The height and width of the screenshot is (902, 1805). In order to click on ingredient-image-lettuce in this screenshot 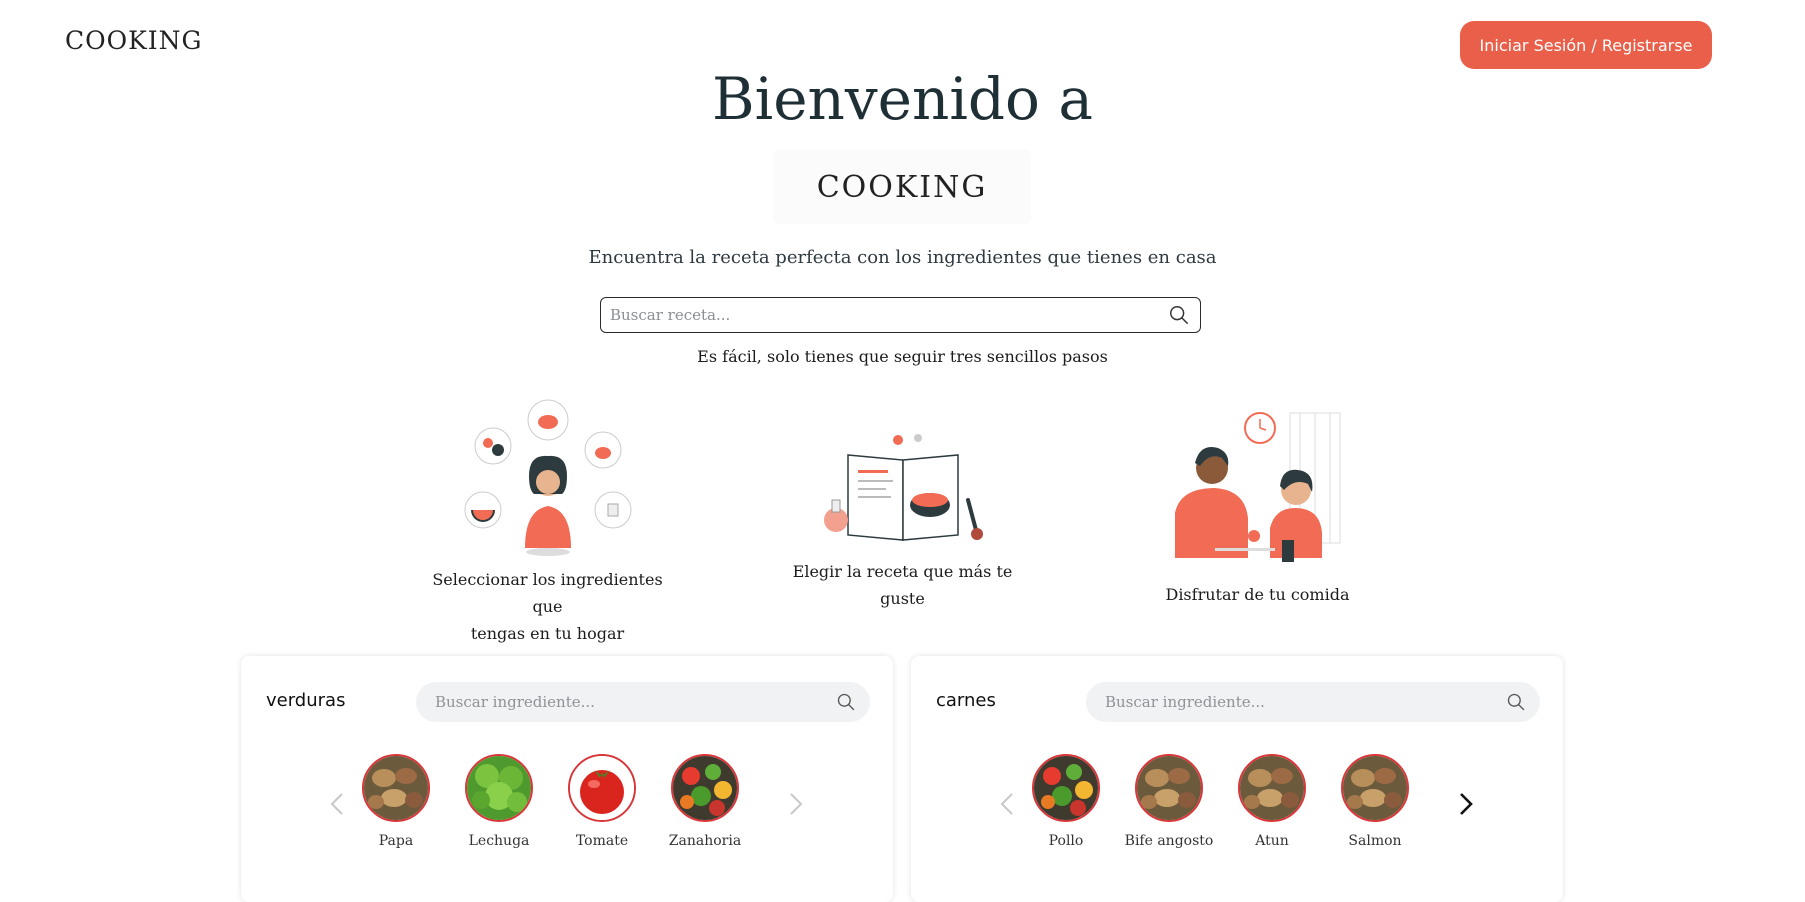, I will do `click(499, 788)`.